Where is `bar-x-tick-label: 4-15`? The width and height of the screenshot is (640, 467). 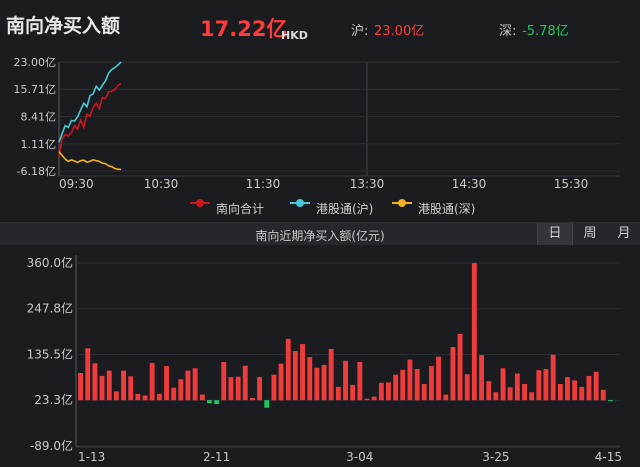 bar-x-tick-label: 4-15 is located at coordinates (608, 457).